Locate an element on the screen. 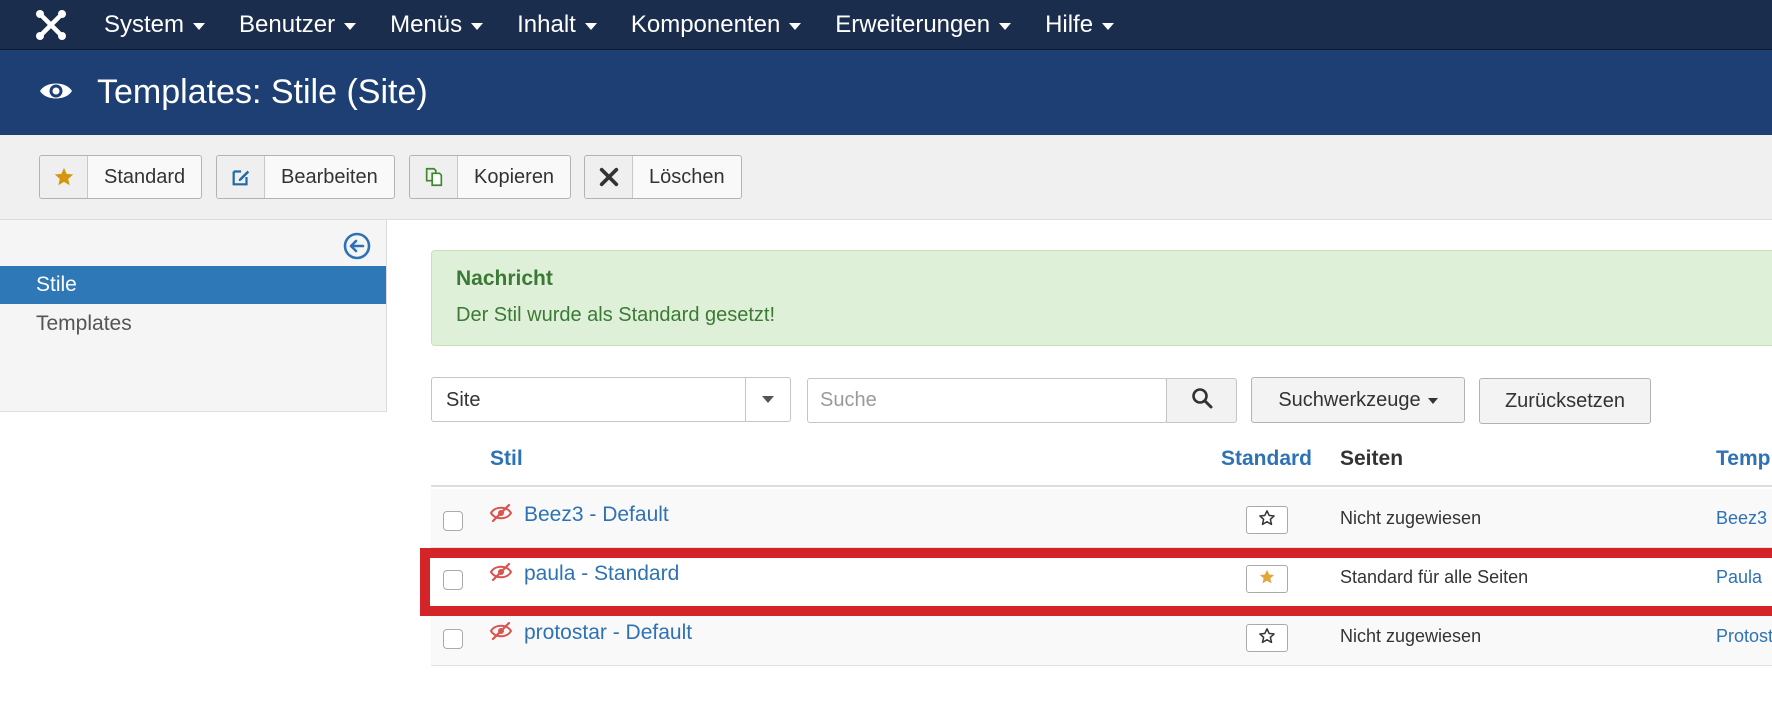 Image resolution: width=1772 pixels, height=707 pixels. sidebar-item-stile: Stile is located at coordinates (193, 285).